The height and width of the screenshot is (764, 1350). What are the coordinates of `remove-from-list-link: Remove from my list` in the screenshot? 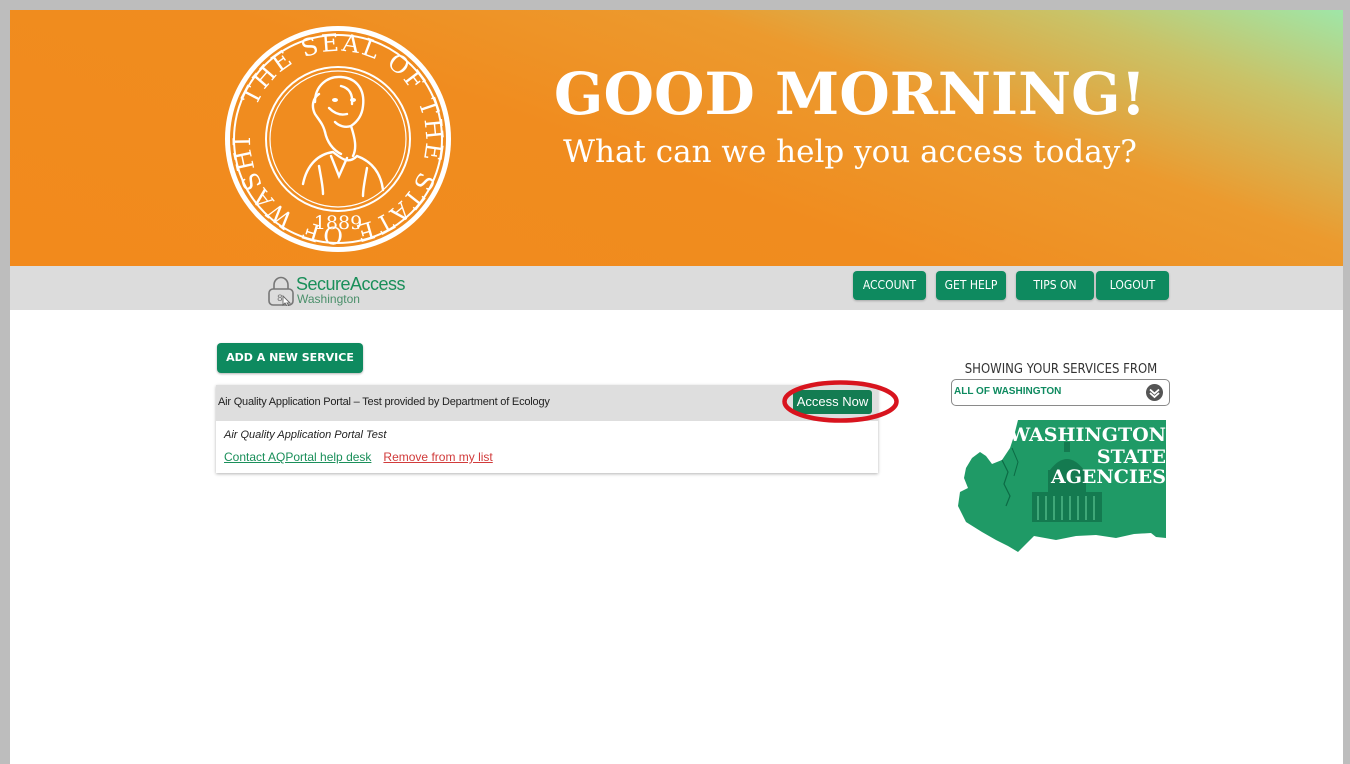 It's located at (437, 457).